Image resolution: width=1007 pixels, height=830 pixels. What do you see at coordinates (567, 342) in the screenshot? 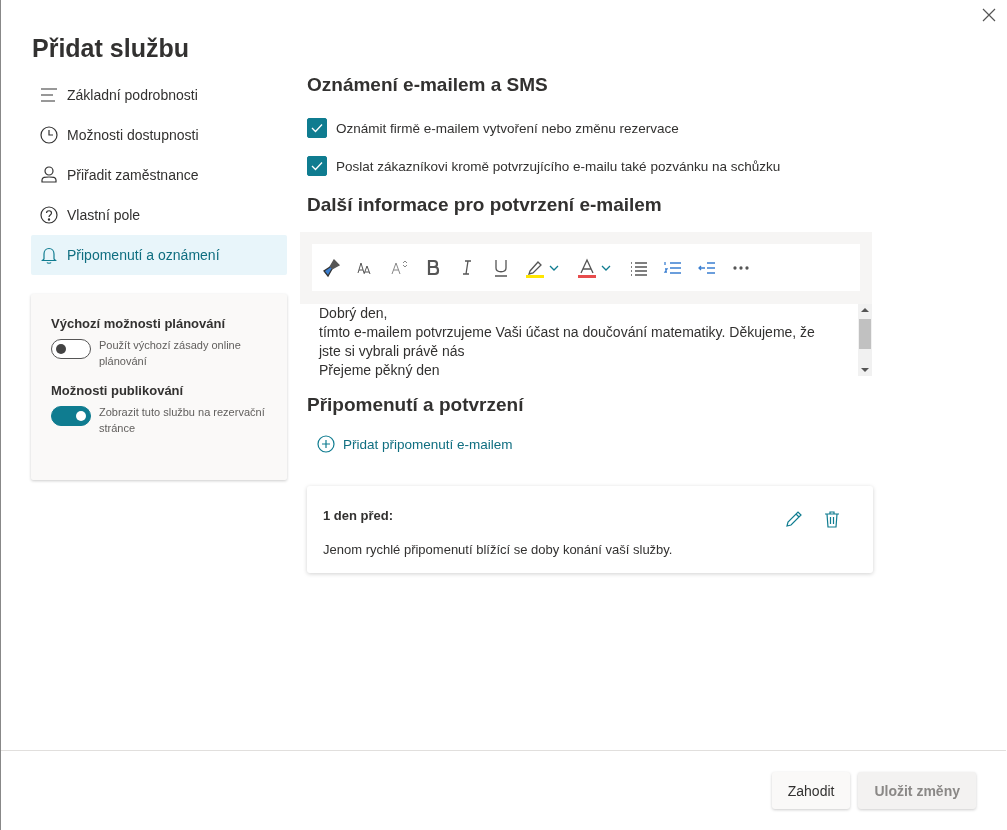
I see `message-paragraph: tímto e-mailem potvrzujeme Vaši účast na doučování matematiky. Děkujeme, že jste si vybrali právě nás` at bounding box center [567, 342].